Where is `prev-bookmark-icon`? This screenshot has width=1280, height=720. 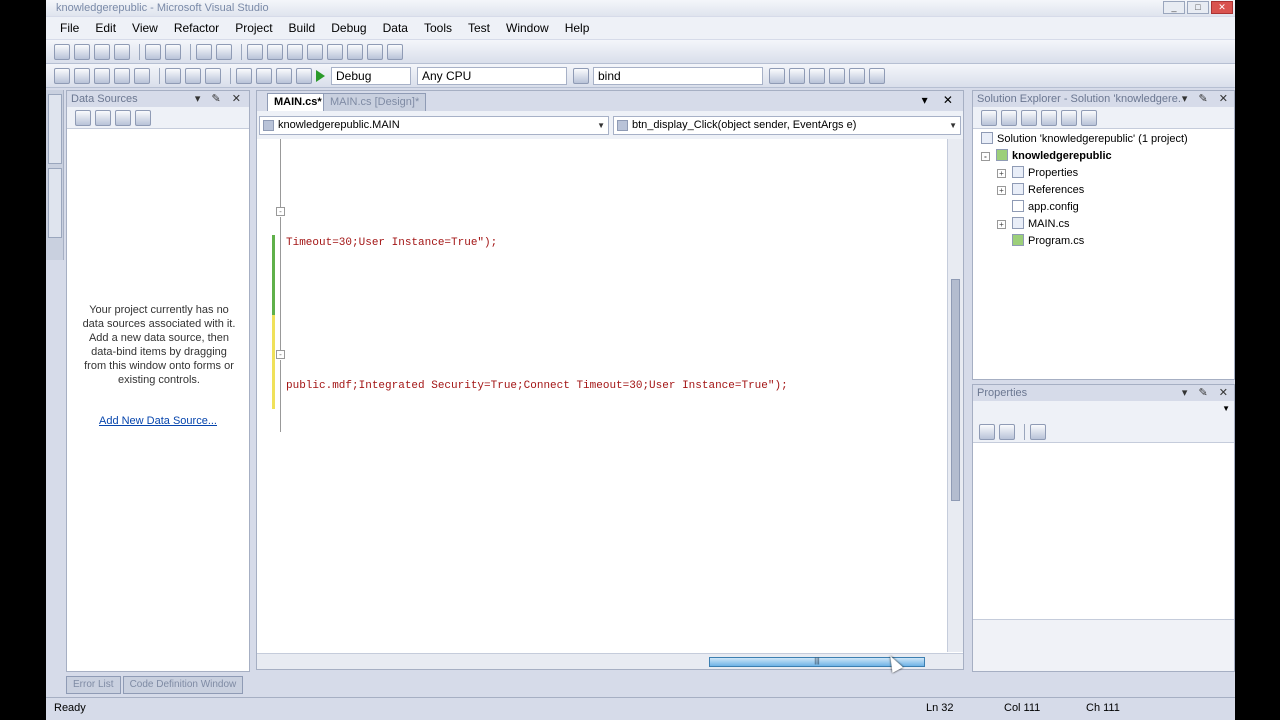 prev-bookmark-icon is located at coordinates (275, 51).